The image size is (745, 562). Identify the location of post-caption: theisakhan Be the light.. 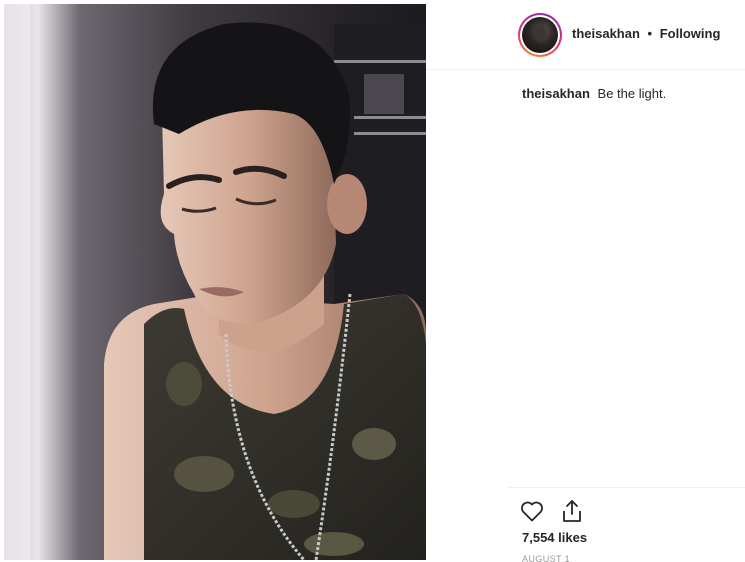
(594, 93).